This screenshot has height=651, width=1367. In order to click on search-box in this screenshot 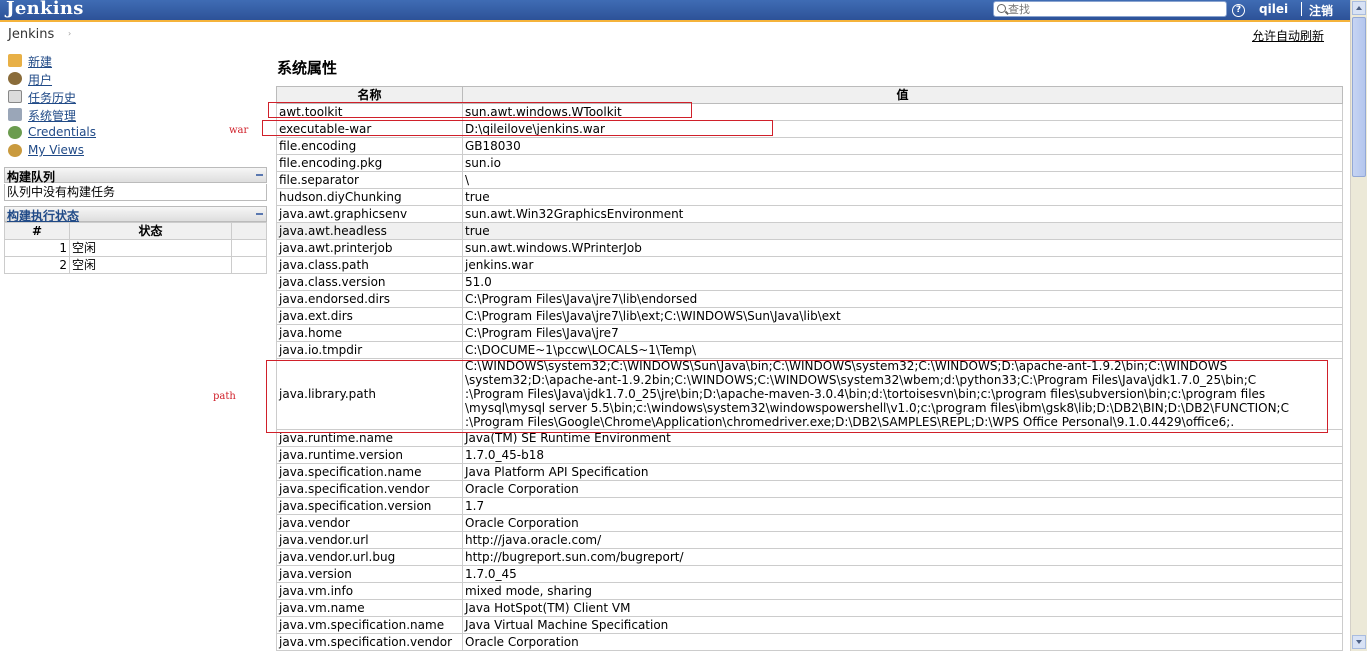, I will do `click(1110, 9)`.